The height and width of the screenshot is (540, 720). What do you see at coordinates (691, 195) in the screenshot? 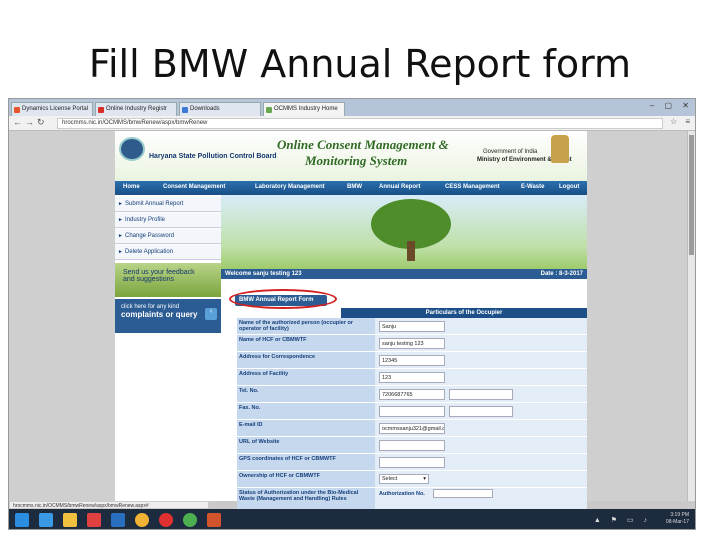
I see `scrollbar-thumb` at bounding box center [691, 195].